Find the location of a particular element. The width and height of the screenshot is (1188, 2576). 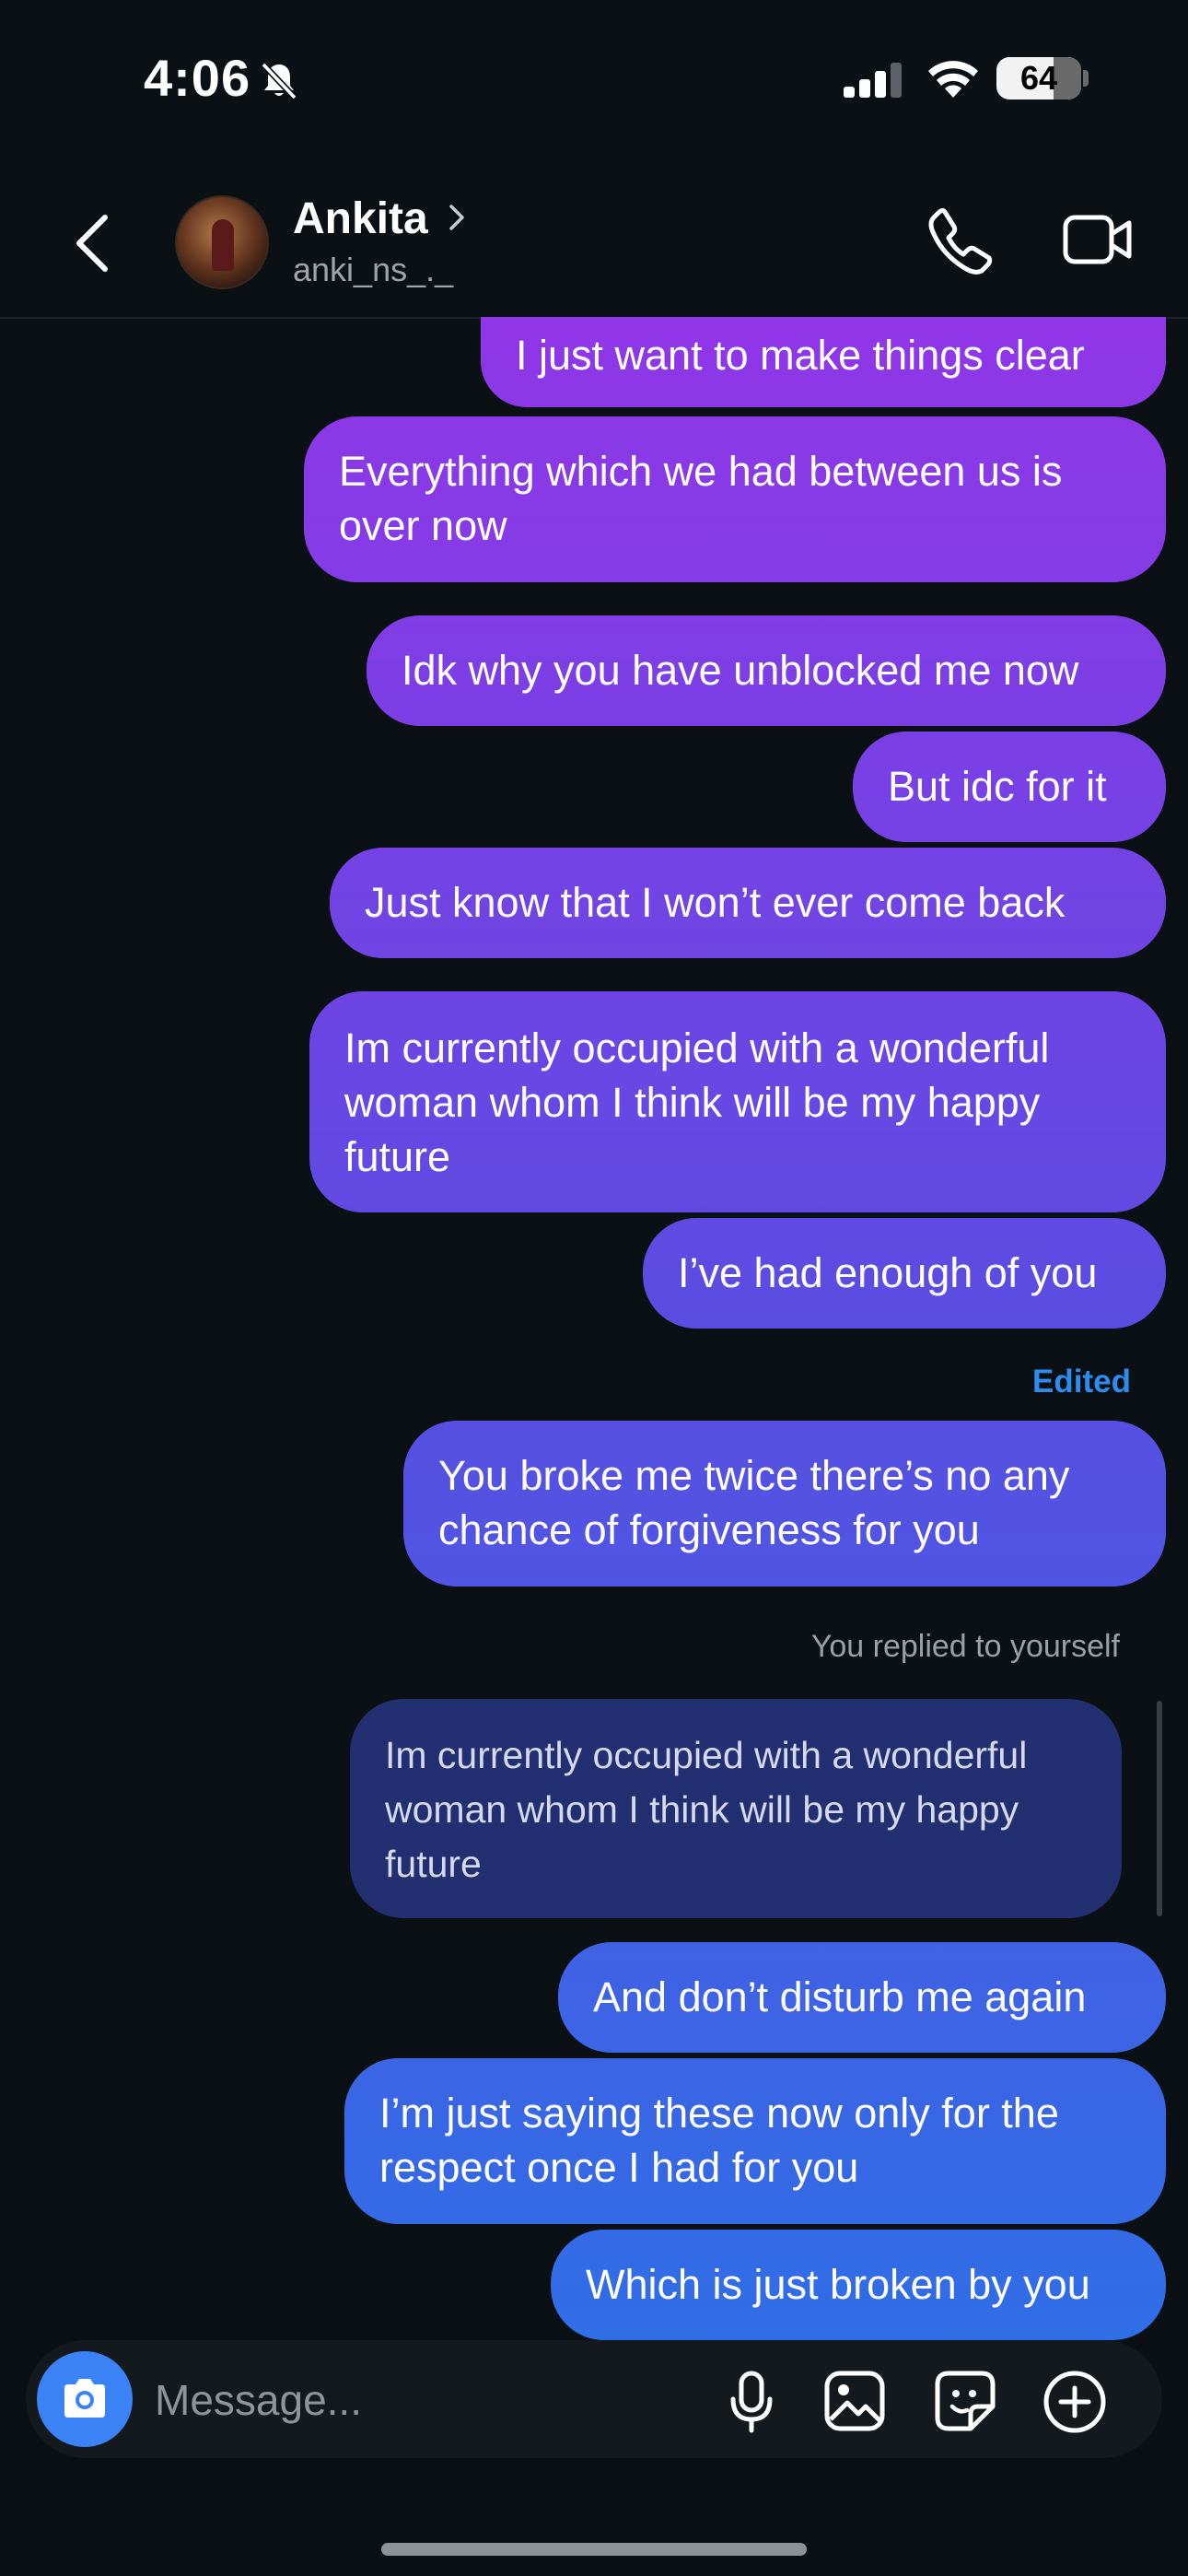

video-camera-icon is located at coordinates (1098, 239).